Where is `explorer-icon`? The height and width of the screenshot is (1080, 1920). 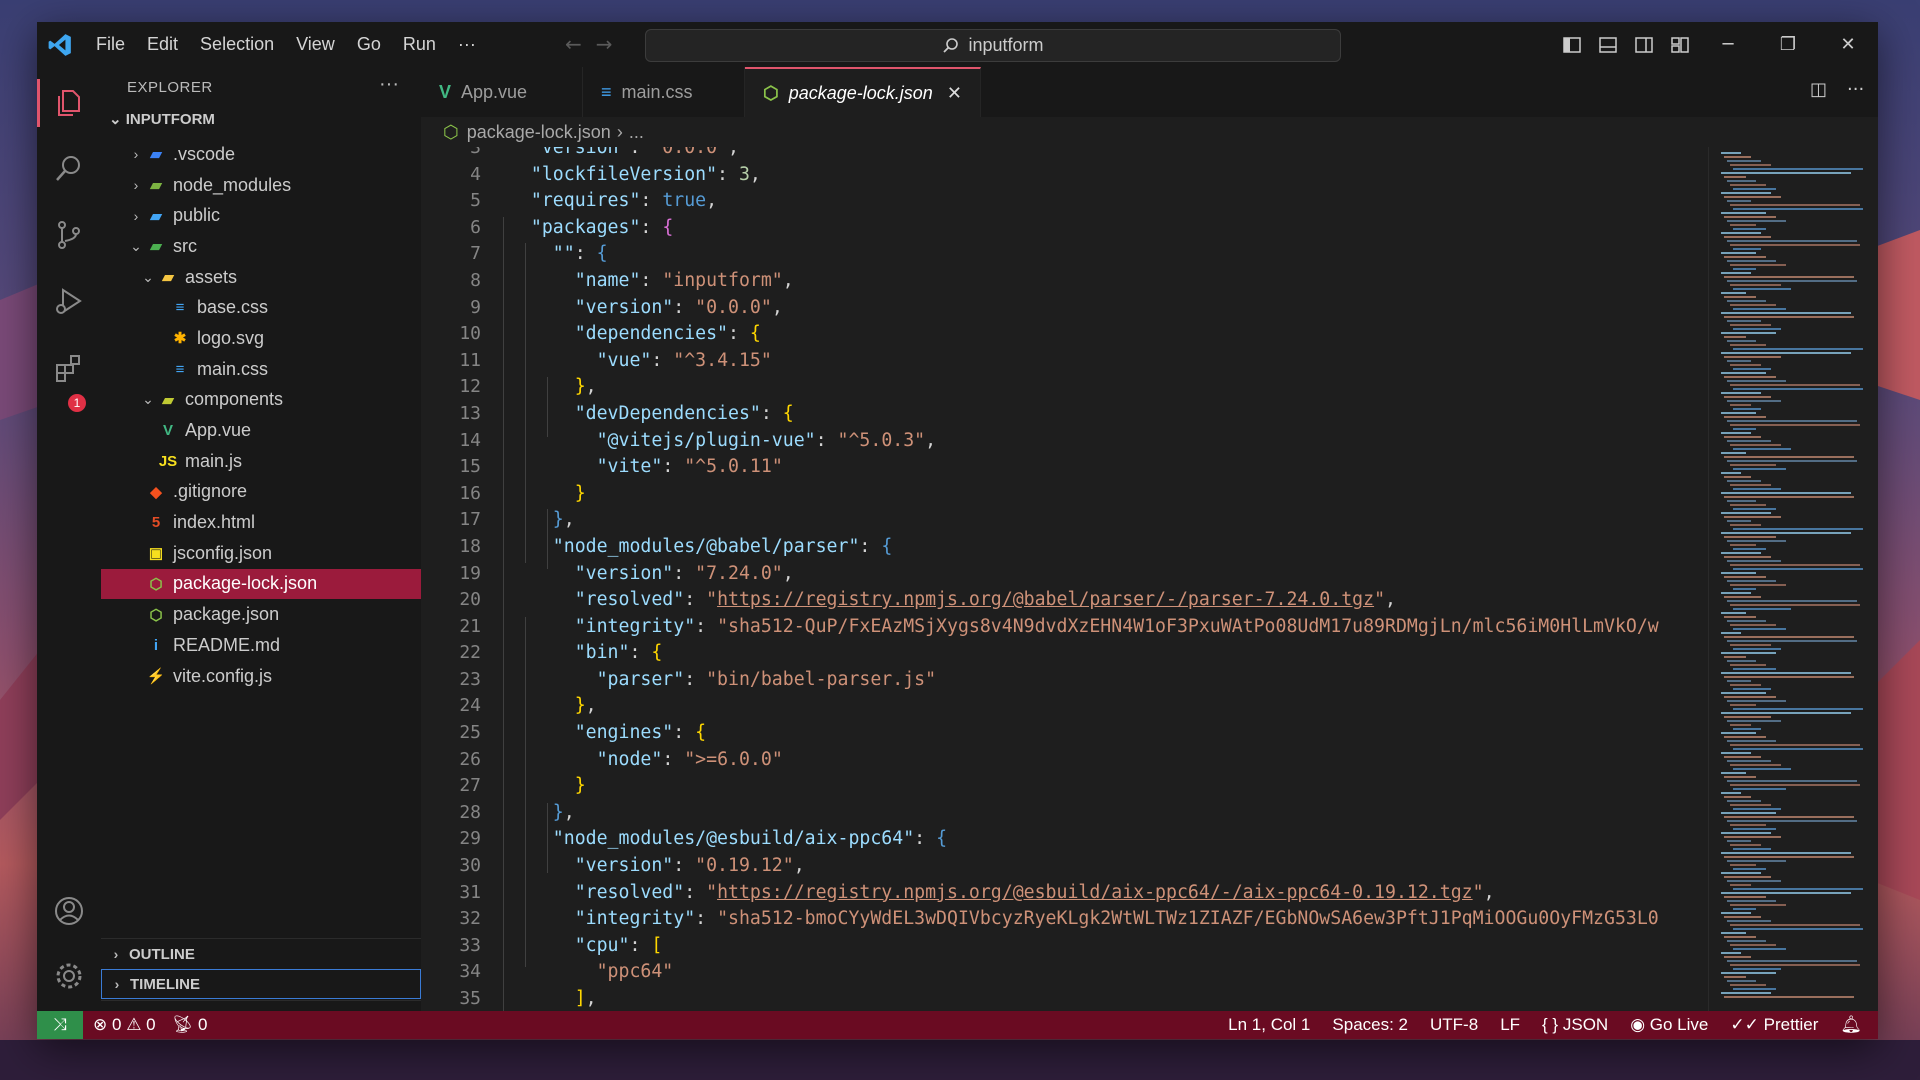
explorer-icon is located at coordinates (69, 103).